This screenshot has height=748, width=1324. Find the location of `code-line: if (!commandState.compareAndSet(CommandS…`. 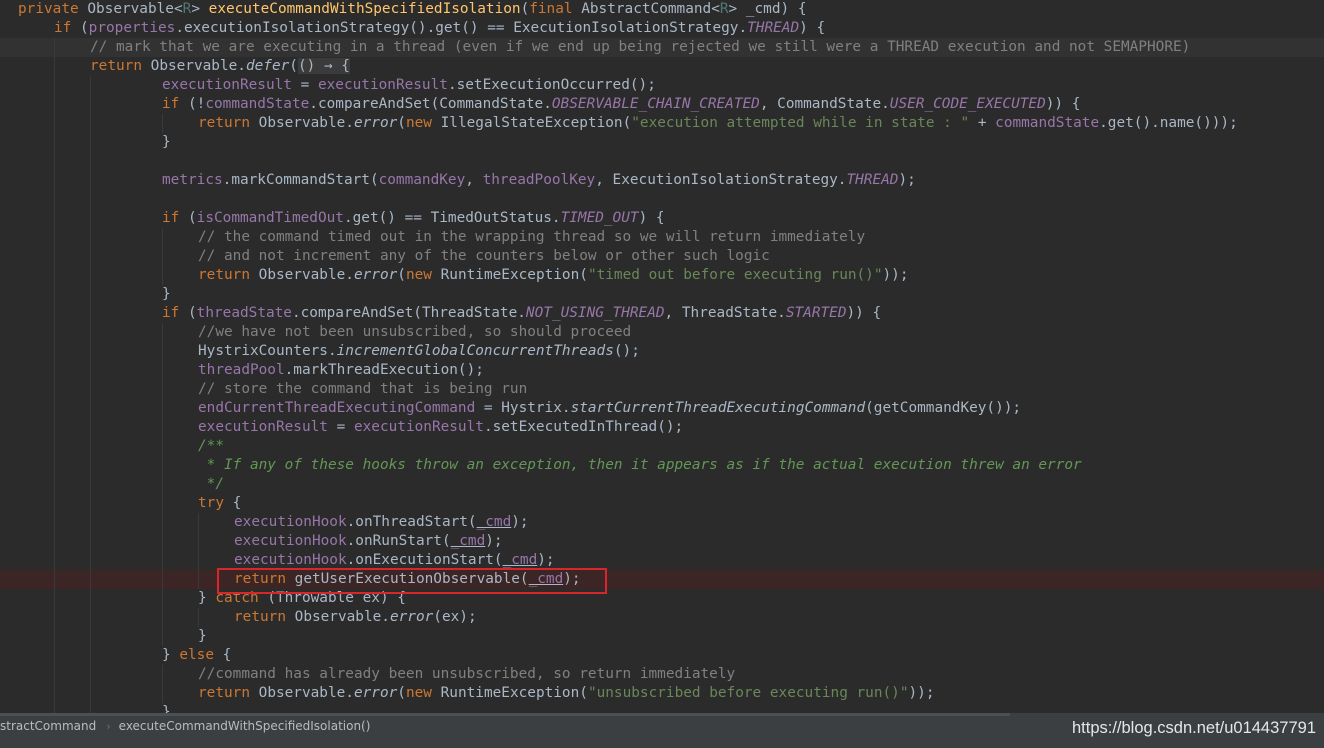

code-line: if (!commandState.compareAndSet(CommandS… is located at coordinates (662, 104).